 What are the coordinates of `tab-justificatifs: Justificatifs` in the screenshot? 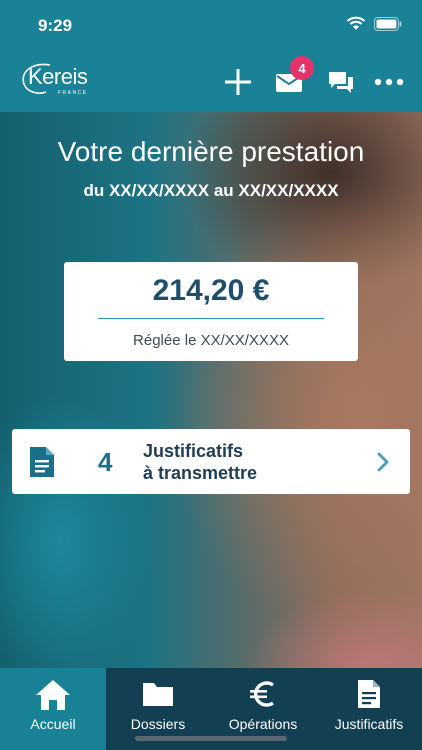 It's located at (369, 709).